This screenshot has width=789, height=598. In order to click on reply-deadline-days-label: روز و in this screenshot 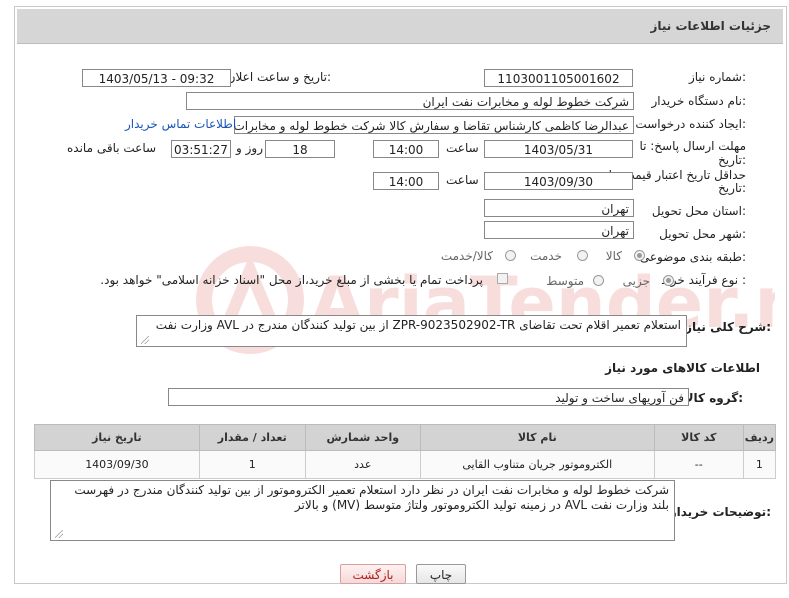, I will do `click(249, 148)`.